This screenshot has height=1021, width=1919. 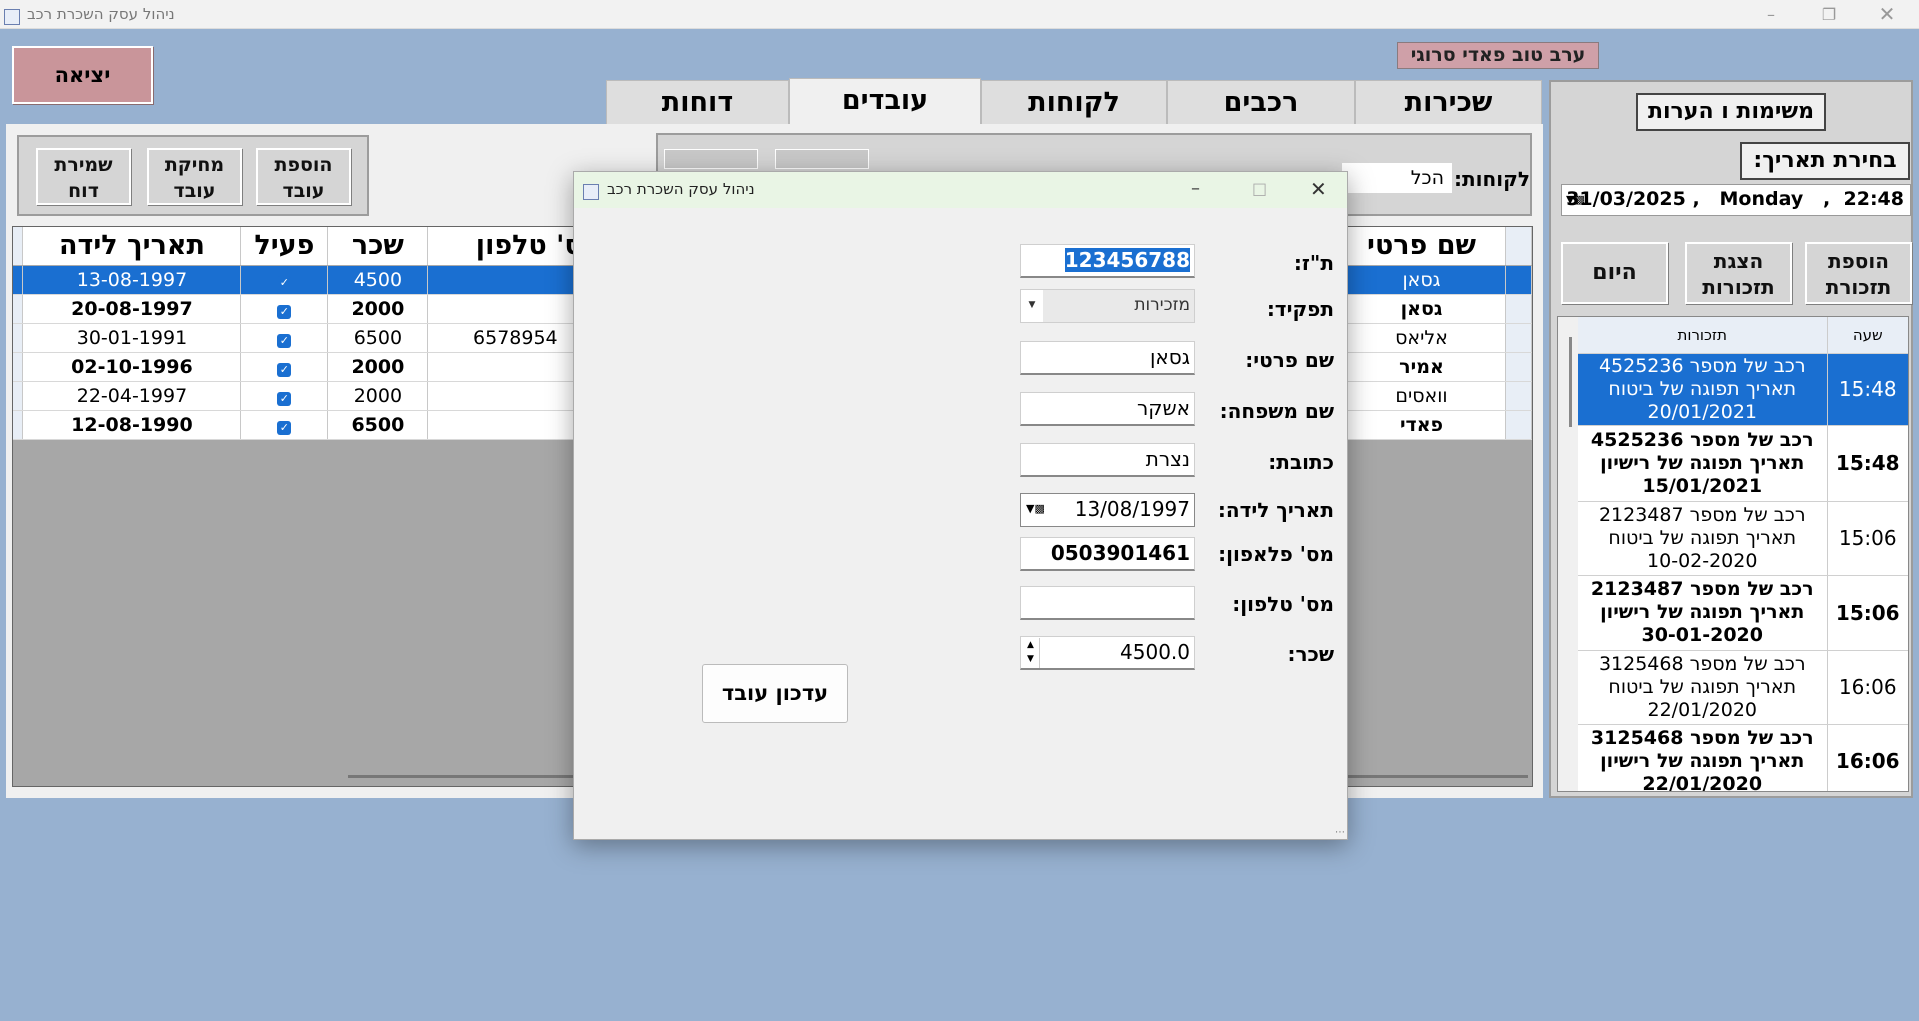 What do you see at coordinates (1031, 653) in the screenshot?
I see `stepper-arrows-icon: ▲ ▼` at bounding box center [1031, 653].